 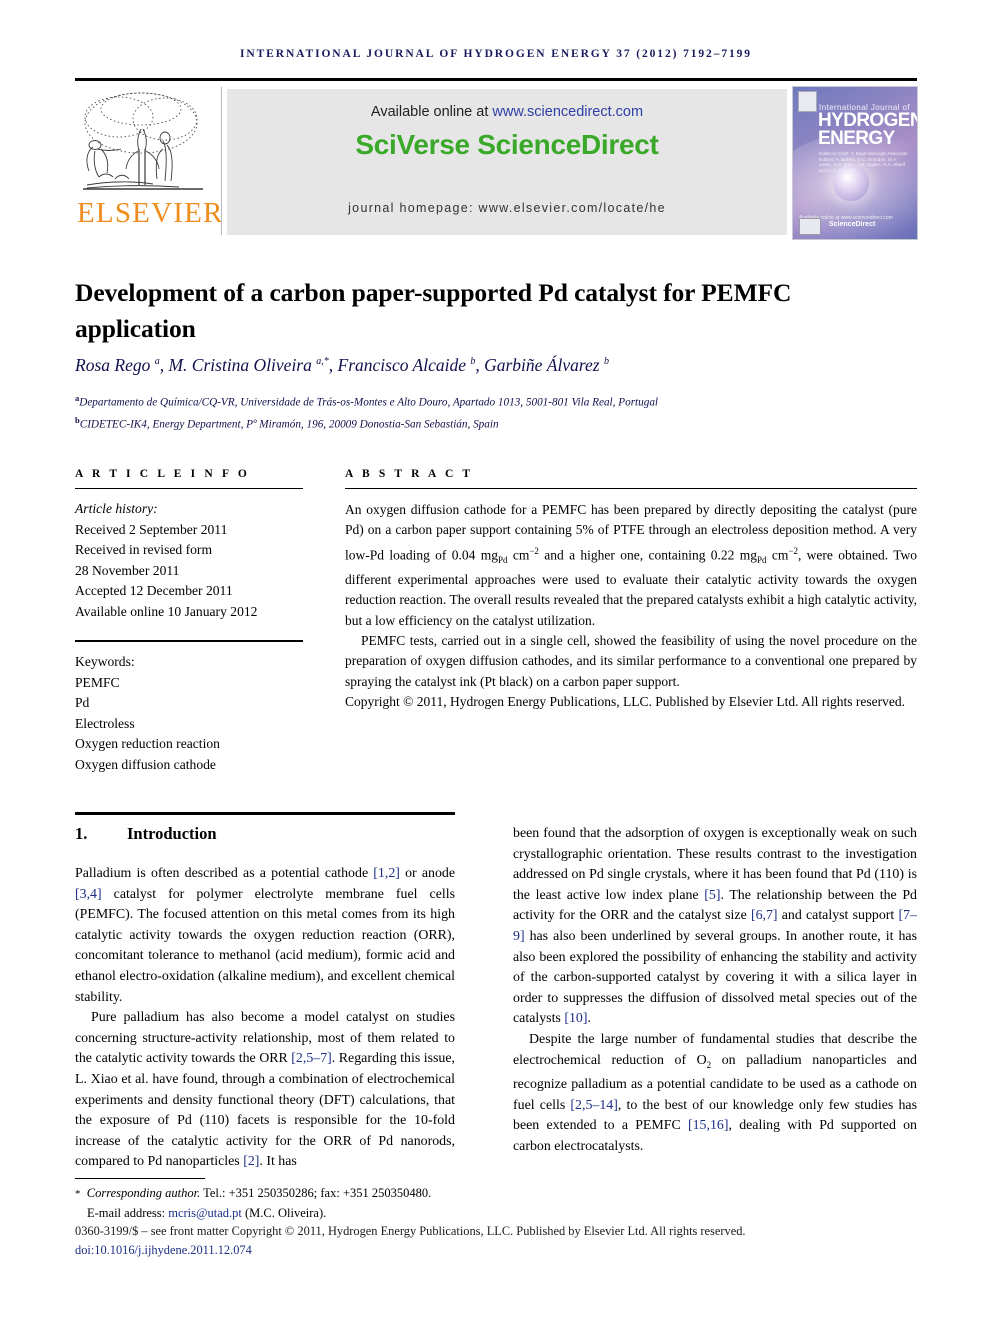 I want to click on header-divider, so click(x=496, y=79).